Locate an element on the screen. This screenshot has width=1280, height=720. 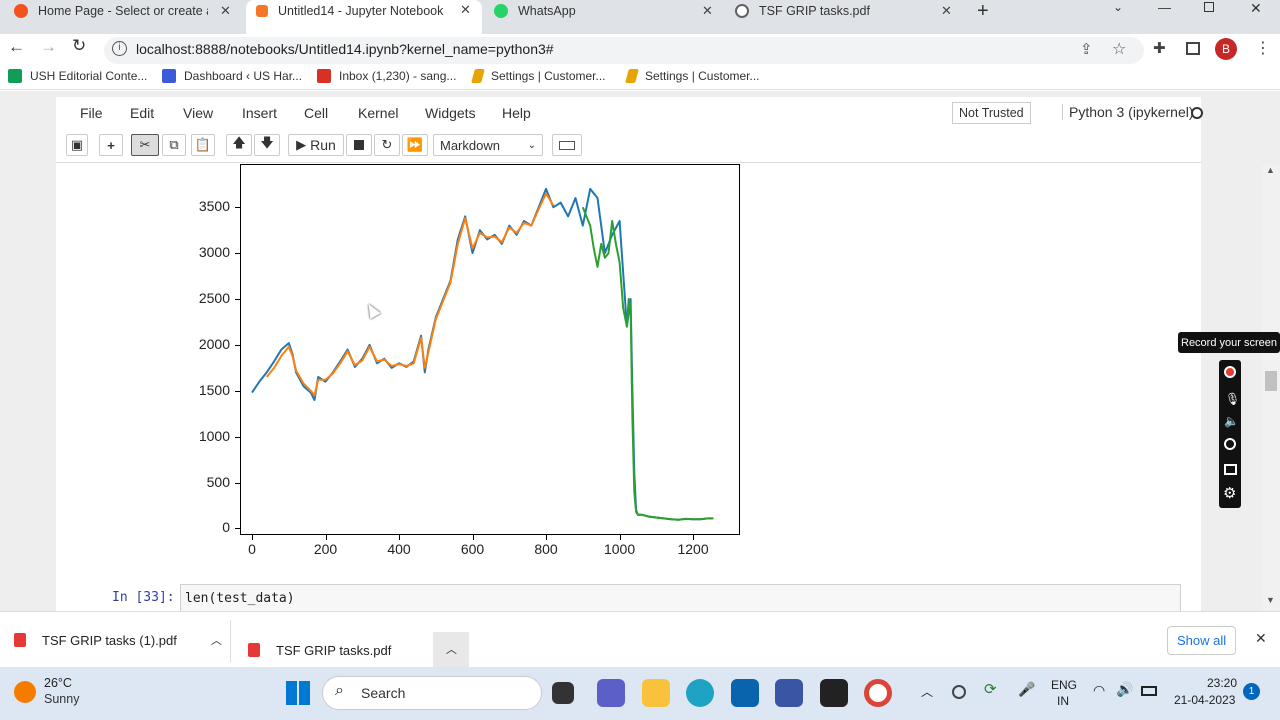
download-filename: TSF GRIP tasks.pdf is located at coordinates (334, 650).